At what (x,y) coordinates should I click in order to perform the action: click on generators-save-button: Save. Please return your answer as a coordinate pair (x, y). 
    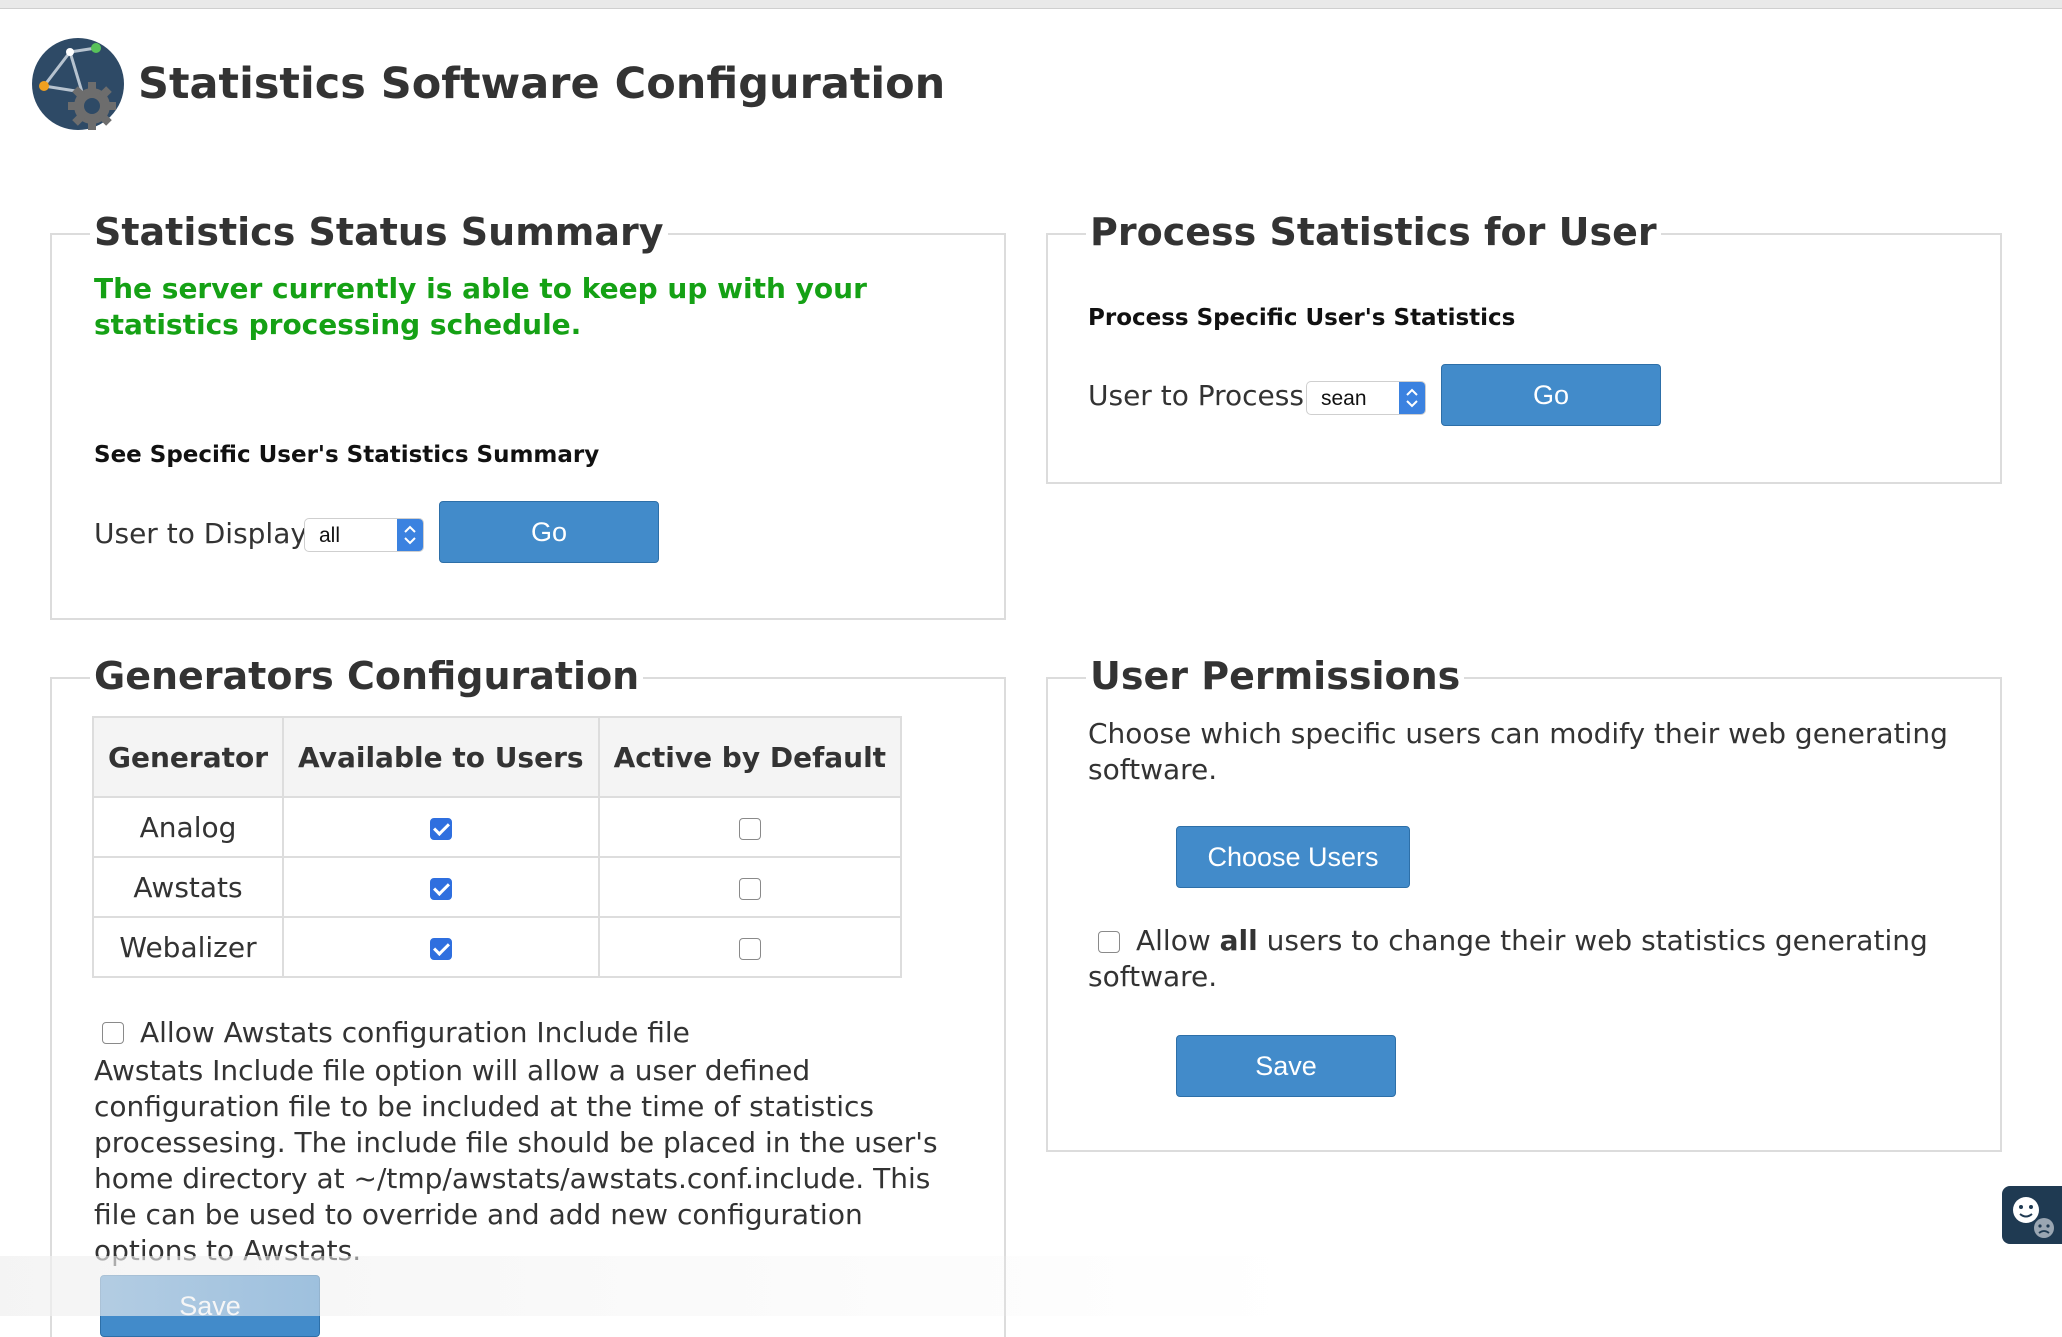
    Looking at the image, I should click on (210, 1306).